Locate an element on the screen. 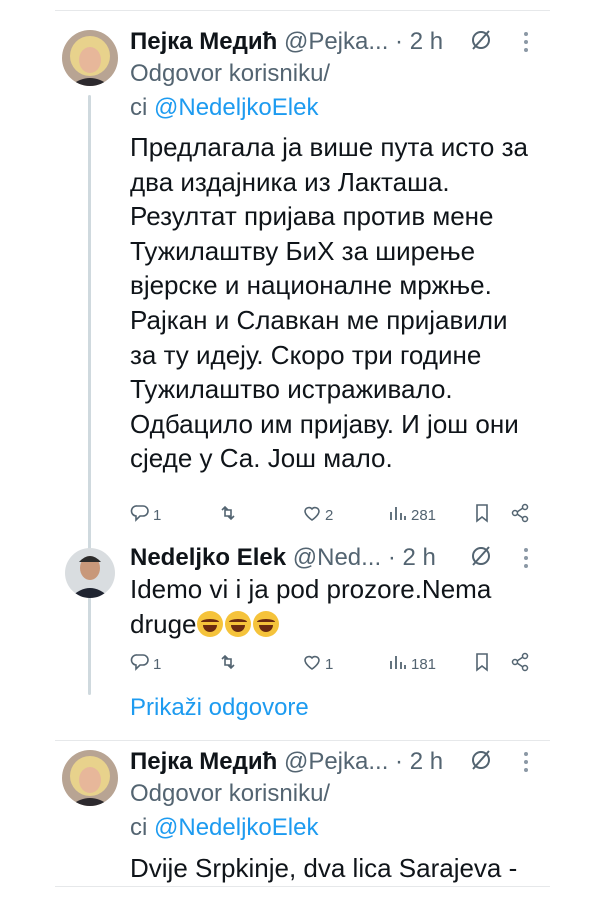 This screenshot has height=900, width=600. text-line: Предлагала ја више пута исто за is located at coordinates (329, 147).